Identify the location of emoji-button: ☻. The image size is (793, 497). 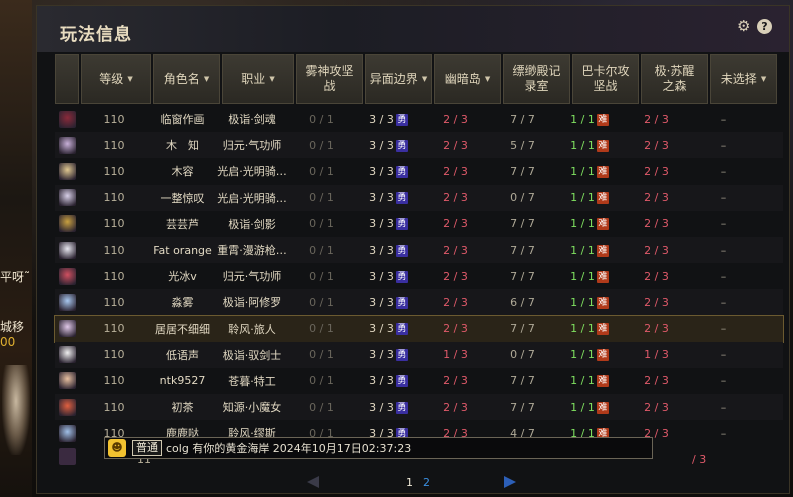
(117, 448).